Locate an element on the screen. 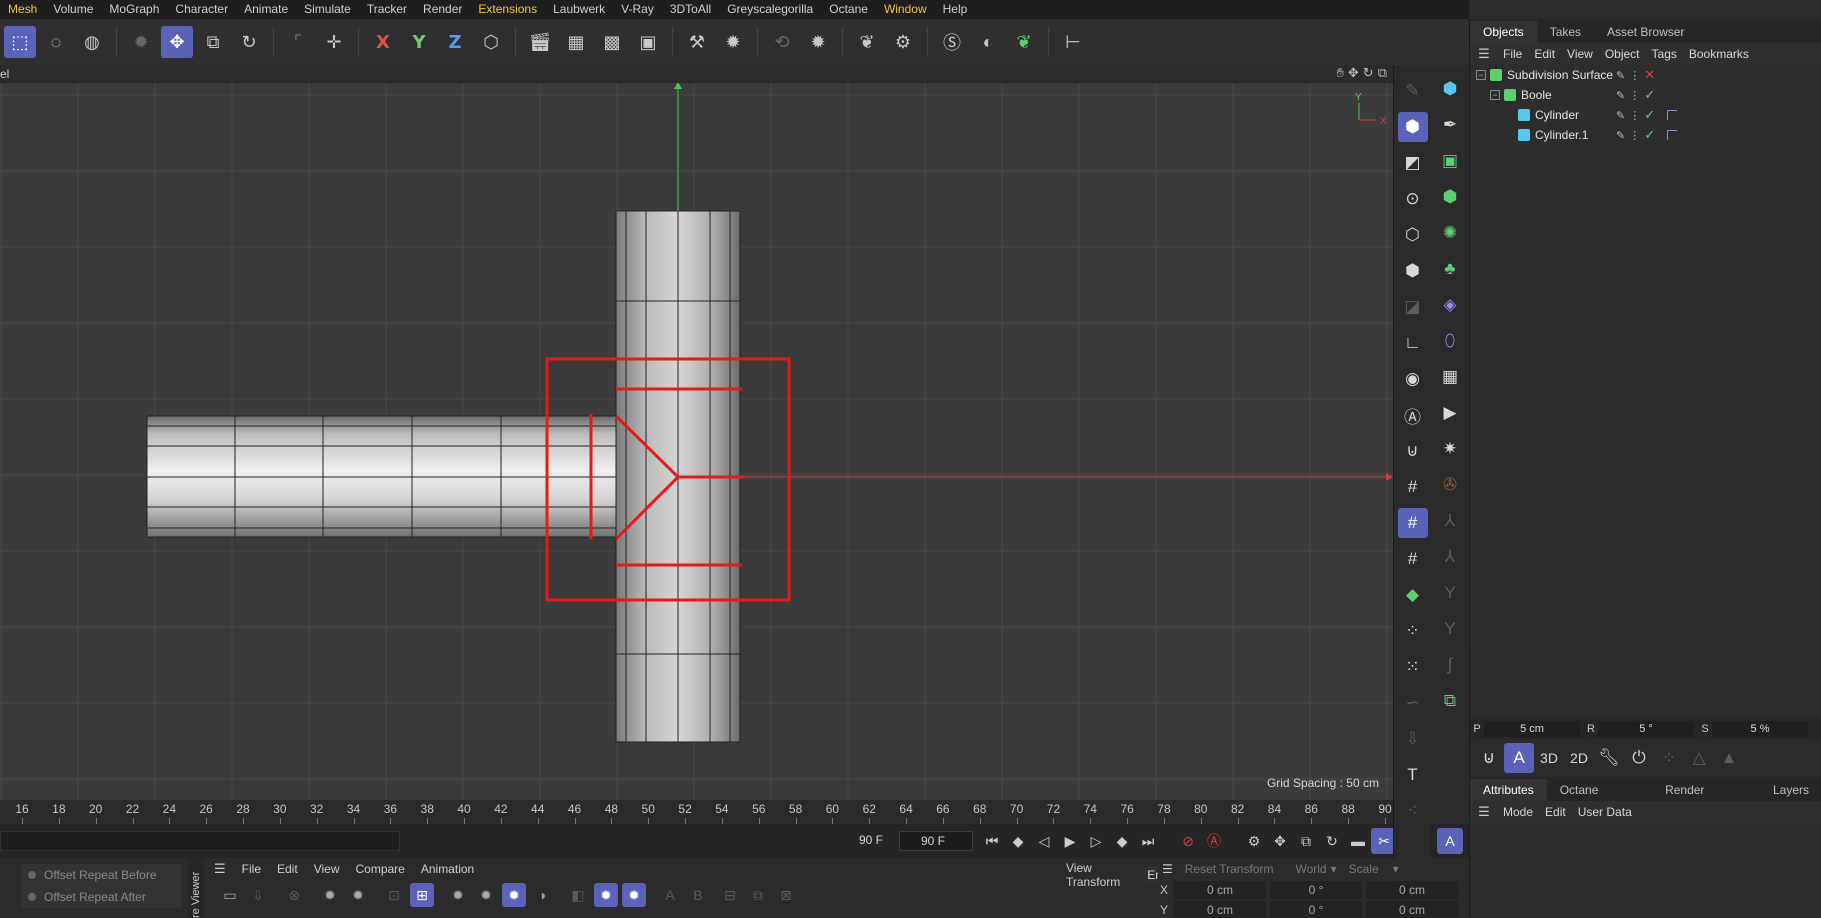  key-parameter-button: ▬ is located at coordinates (1358, 841).